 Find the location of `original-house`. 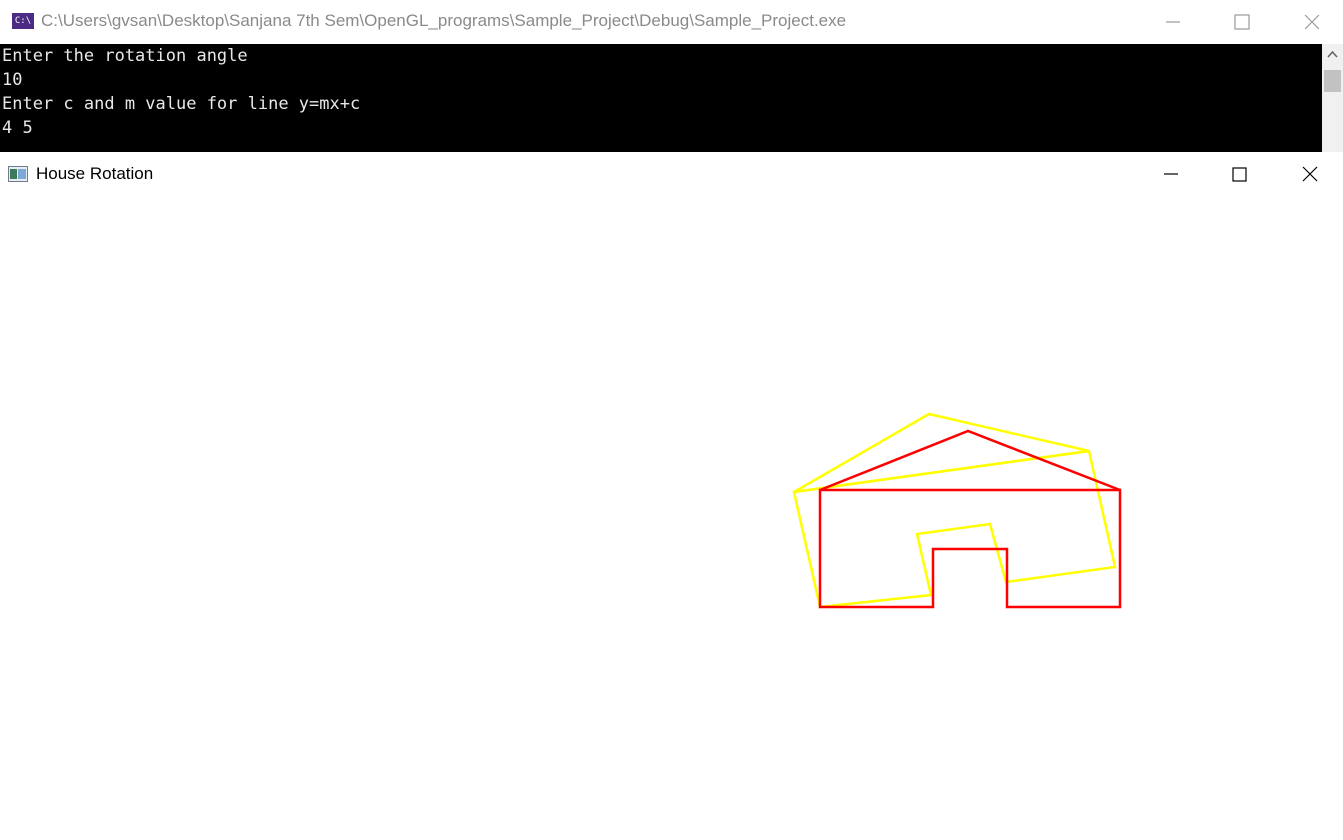

original-house is located at coordinates (970, 519).